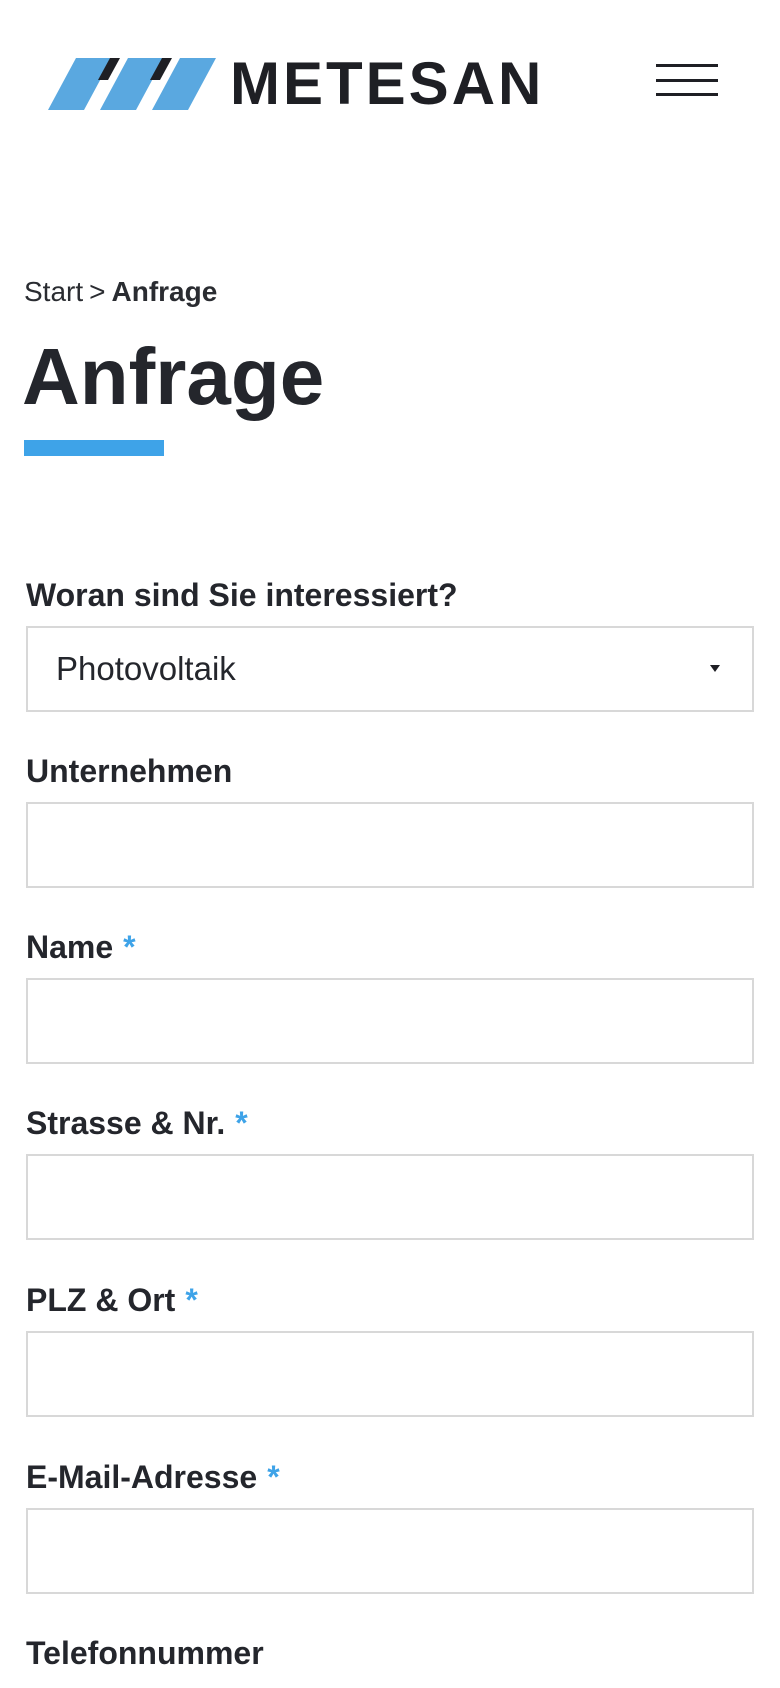 The width and height of the screenshot is (780, 1688). Describe the element at coordinates (126, 1123) in the screenshot. I see `street-label: Strasse & Nr.` at that location.